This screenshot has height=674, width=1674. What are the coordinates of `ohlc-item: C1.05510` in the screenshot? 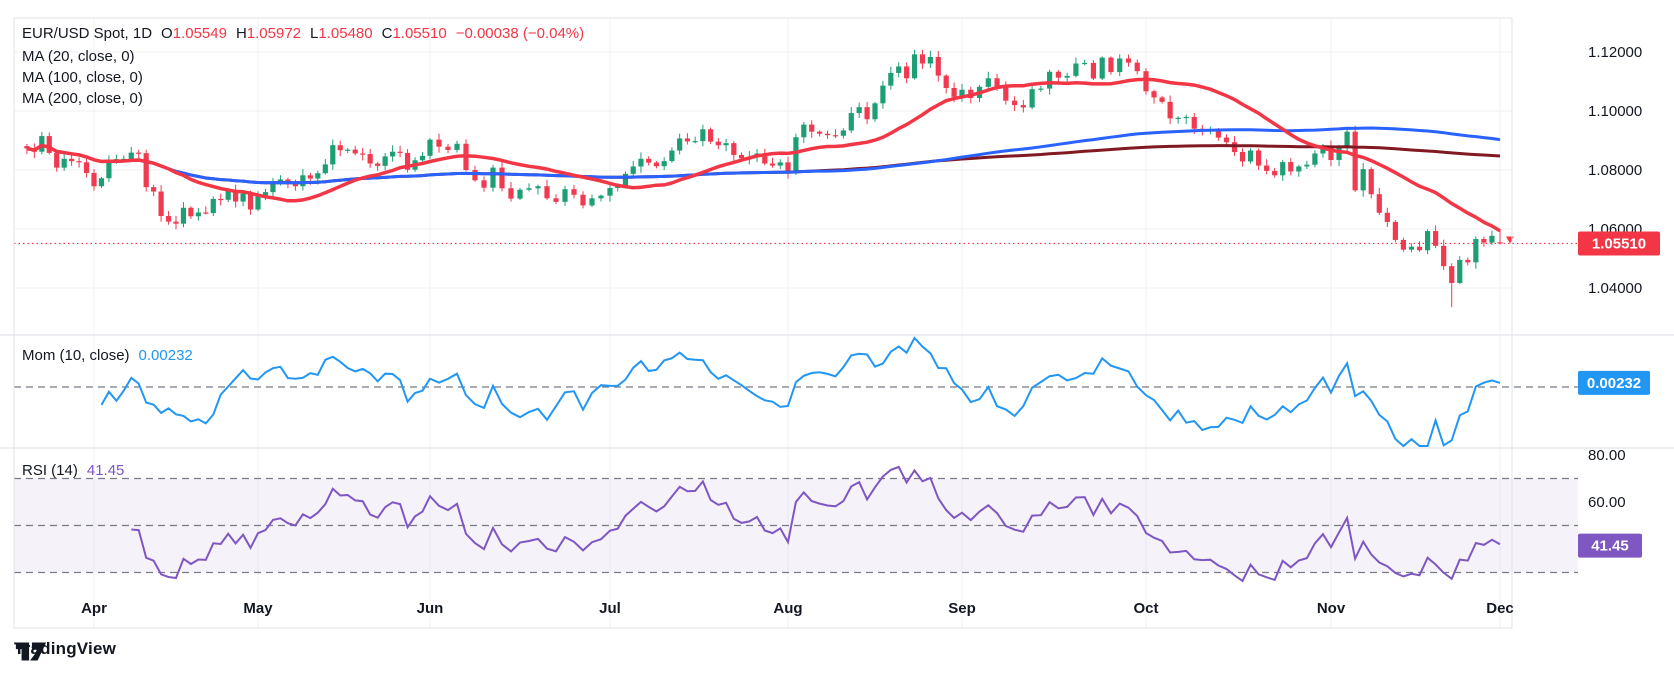 It's located at (414, 33).